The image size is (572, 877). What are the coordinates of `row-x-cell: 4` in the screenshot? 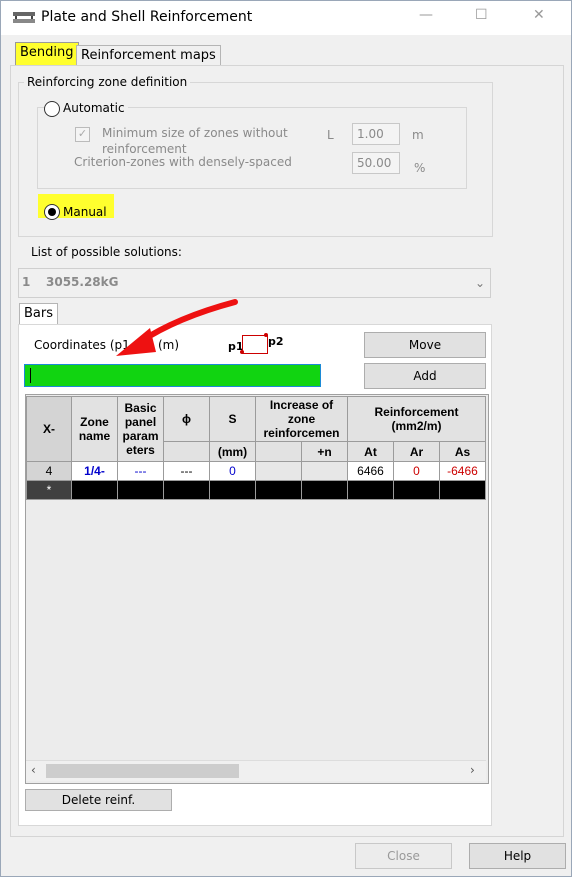 It's located at (49, 471).